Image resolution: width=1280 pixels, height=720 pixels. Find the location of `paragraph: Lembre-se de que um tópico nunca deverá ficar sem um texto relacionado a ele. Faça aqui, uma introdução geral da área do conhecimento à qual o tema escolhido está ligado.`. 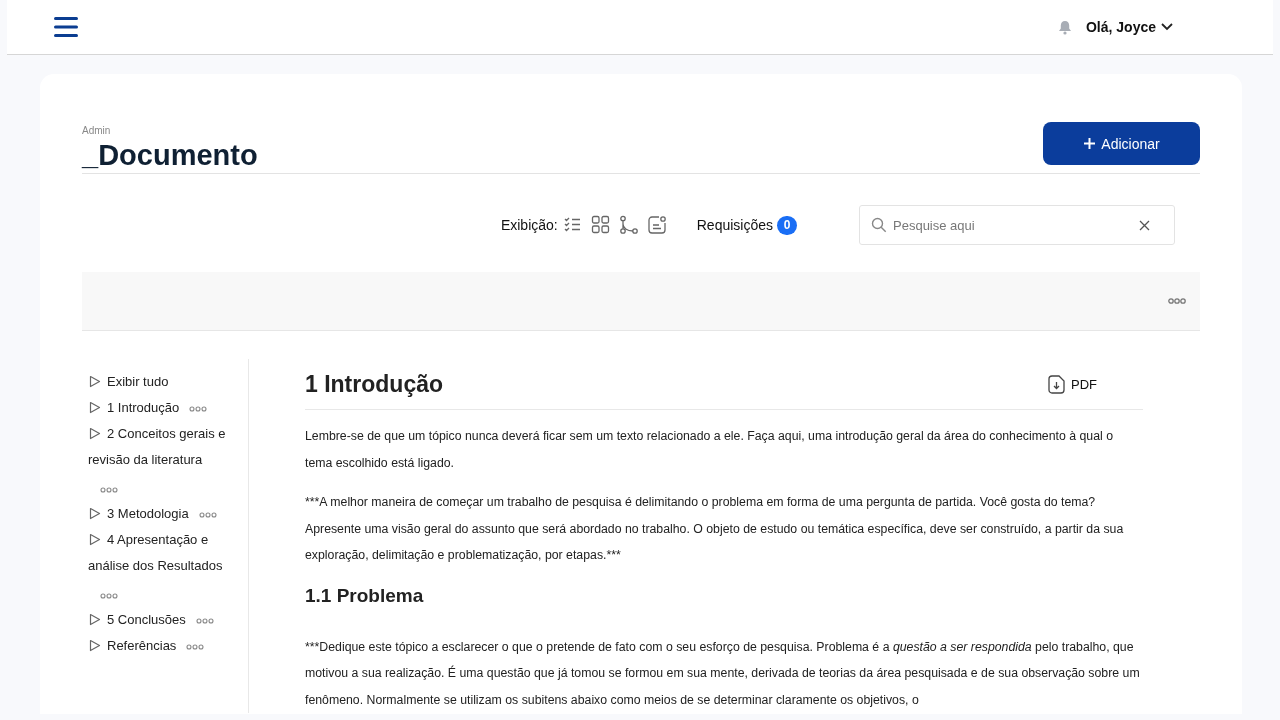

paragraph: Lembre-se de que um tópico nunca deverá ficar sem um texto relacionado a ele. Faça aqui, uma introdução geral da área do conhecimento à qual o tema escolhido está ligado. is located at coordinates (709, 450).